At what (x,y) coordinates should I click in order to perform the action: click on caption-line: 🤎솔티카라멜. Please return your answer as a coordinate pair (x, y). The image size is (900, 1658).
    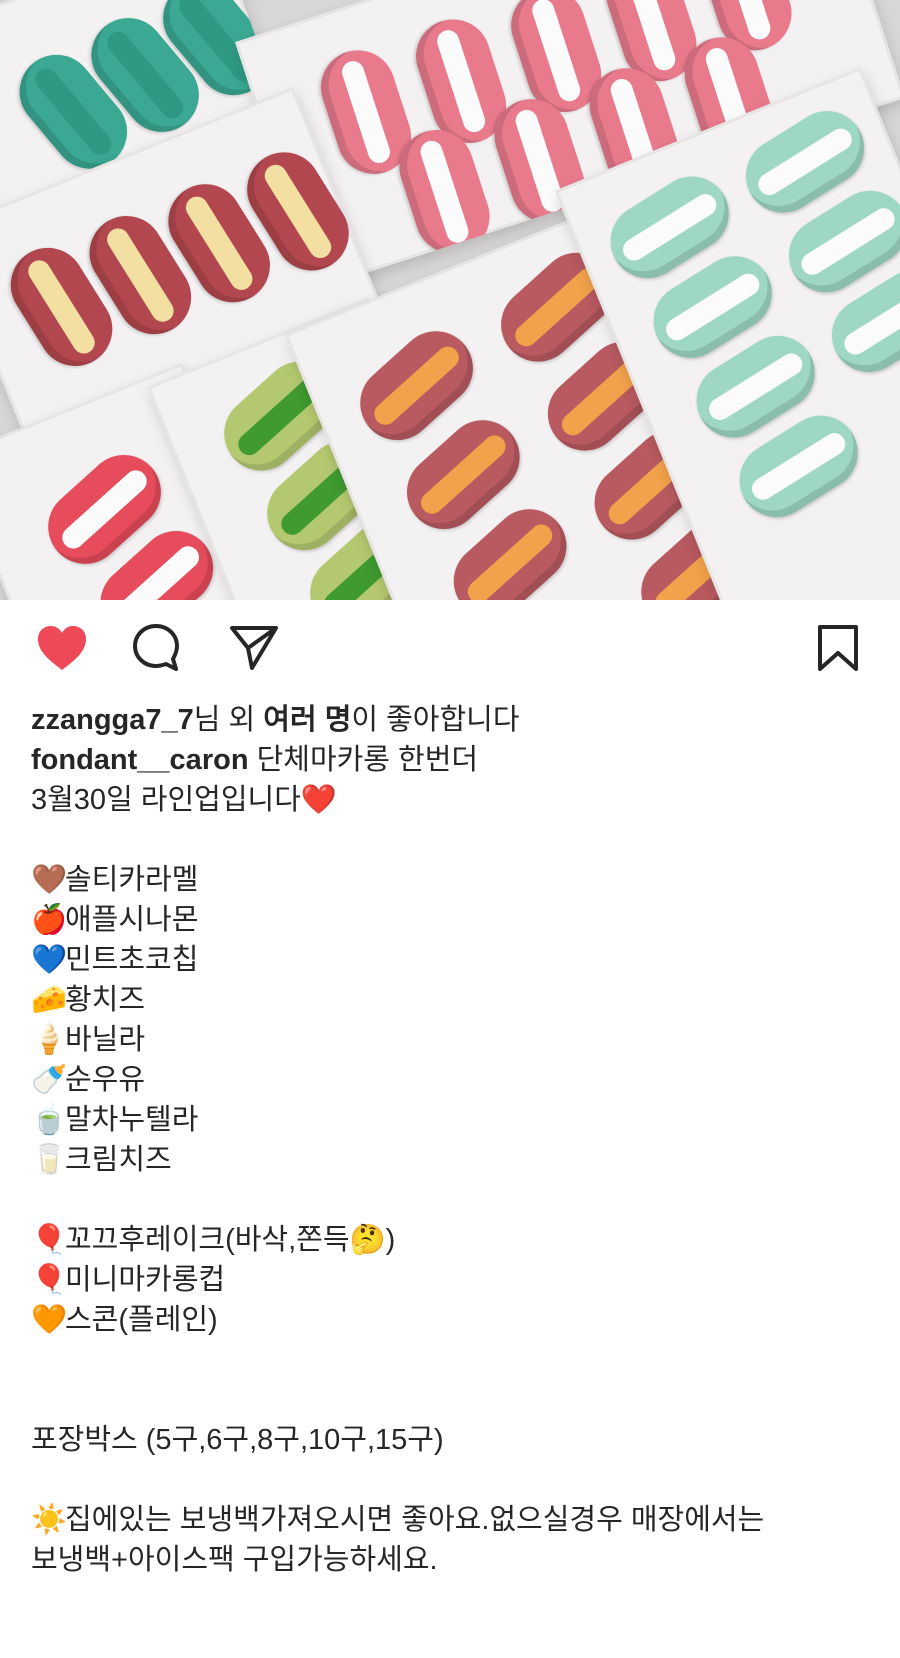
    Looking at the image, I should click on (451, 880).